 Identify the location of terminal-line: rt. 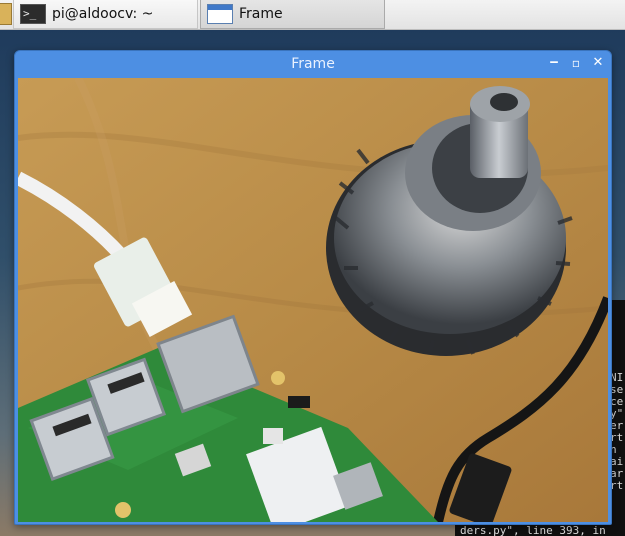
(617, 485).